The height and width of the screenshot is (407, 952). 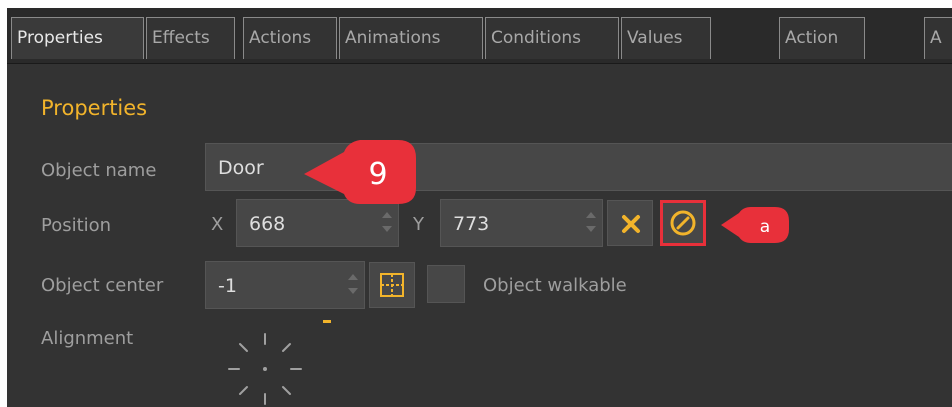 What do you see at coordinates (822, 38) in the screenshot?
I see `tab-action: Action` at bounding box center [822, 38].